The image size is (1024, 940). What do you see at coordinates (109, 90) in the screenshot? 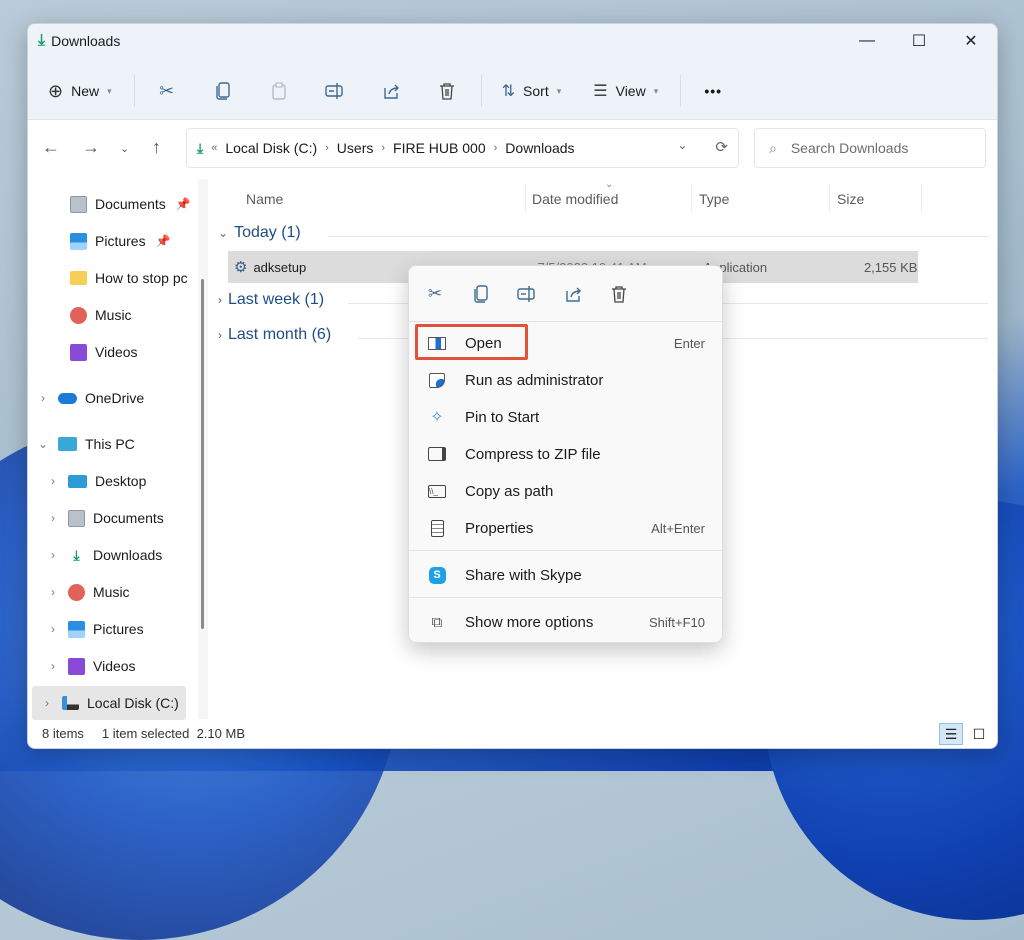
I see `chevron-down-icon: ▾` at bounding box center [109, 90].